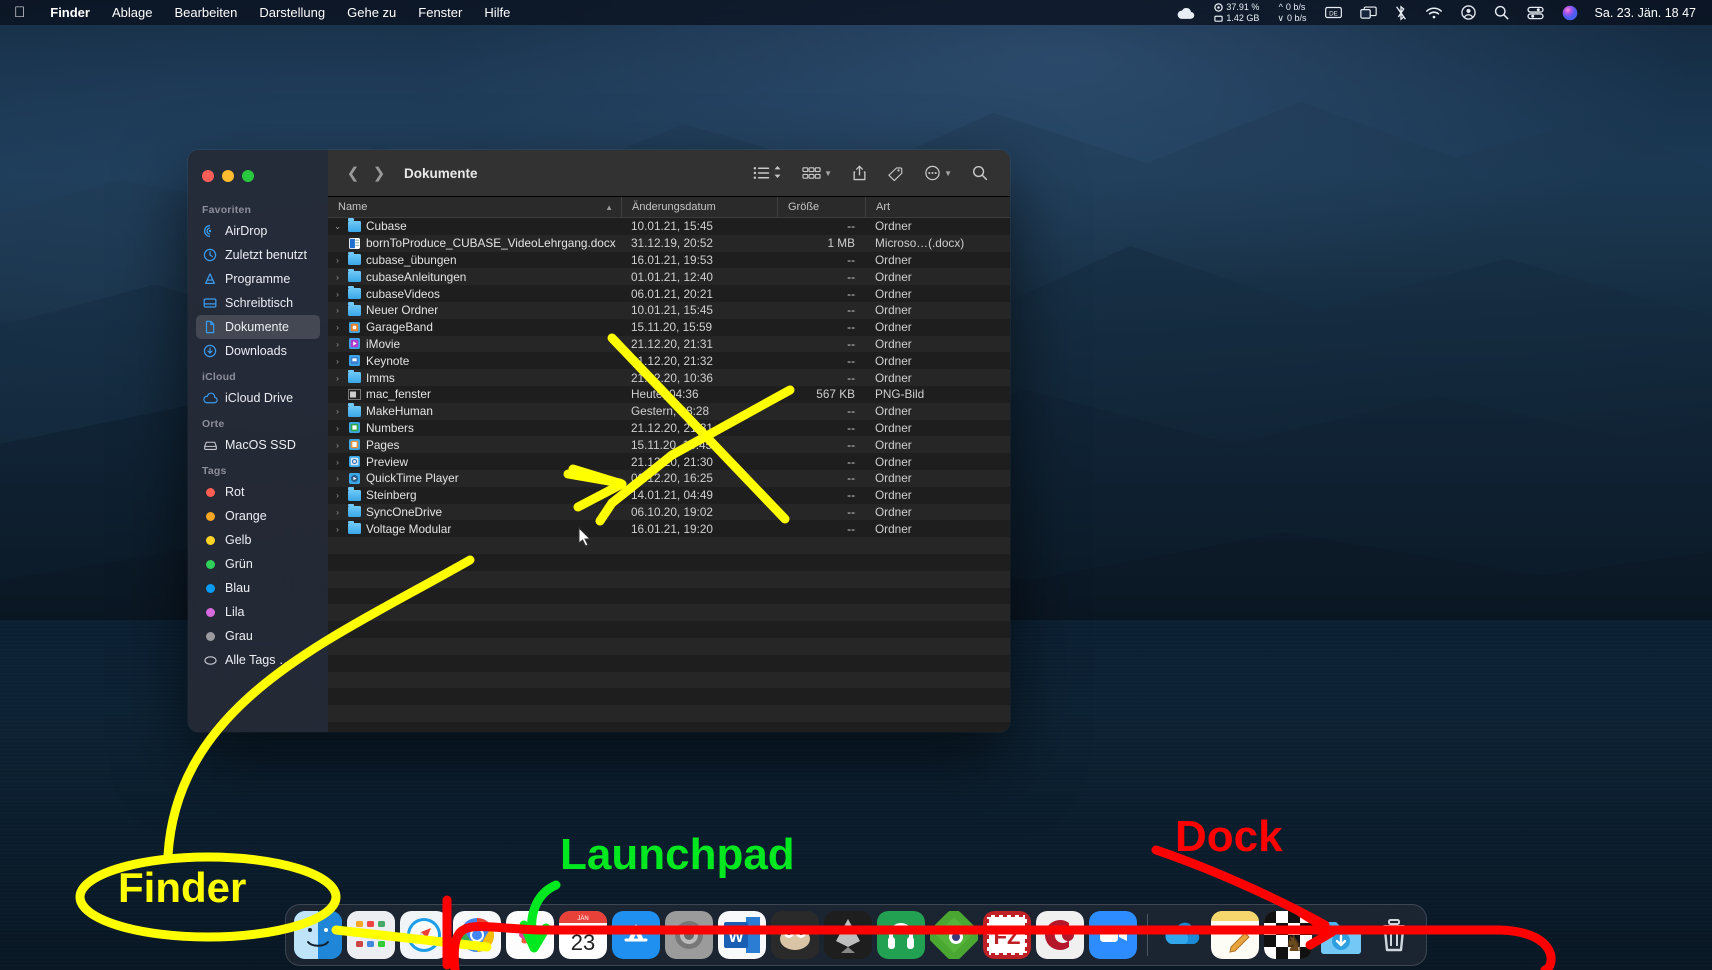 The image size is (1712, 970). I want to click on menu-item-finder: Finder, so click(70, 12).